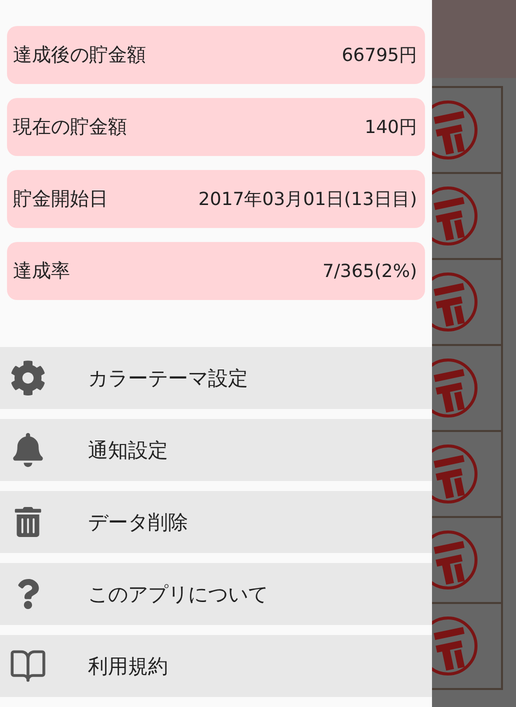  I want to click on summary-value: 66795円, so click(379, 55).